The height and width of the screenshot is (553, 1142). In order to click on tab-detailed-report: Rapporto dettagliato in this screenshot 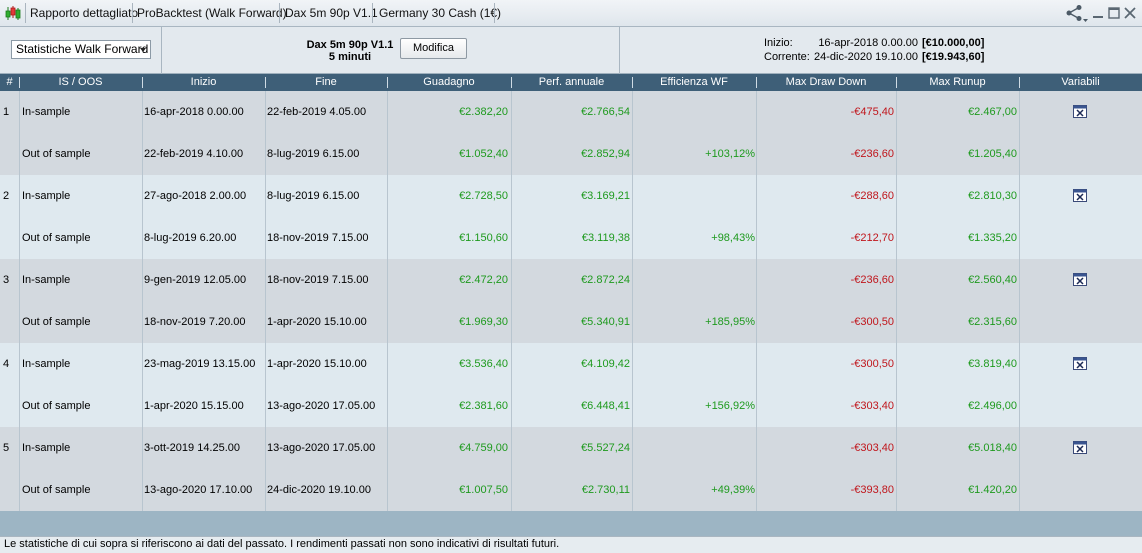, I will do `click(84, 13)`.